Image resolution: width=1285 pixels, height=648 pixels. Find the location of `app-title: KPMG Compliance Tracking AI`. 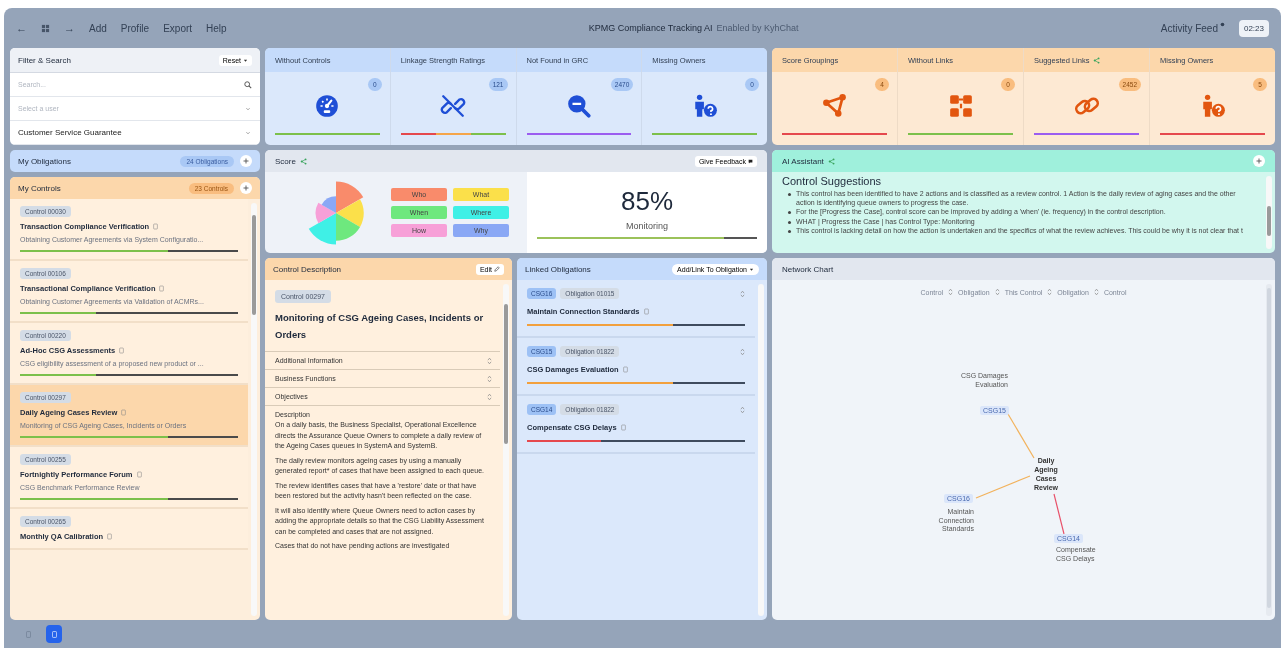

app-title: KPMG Compliance Tracking AI is located at coordinates (650, 28).